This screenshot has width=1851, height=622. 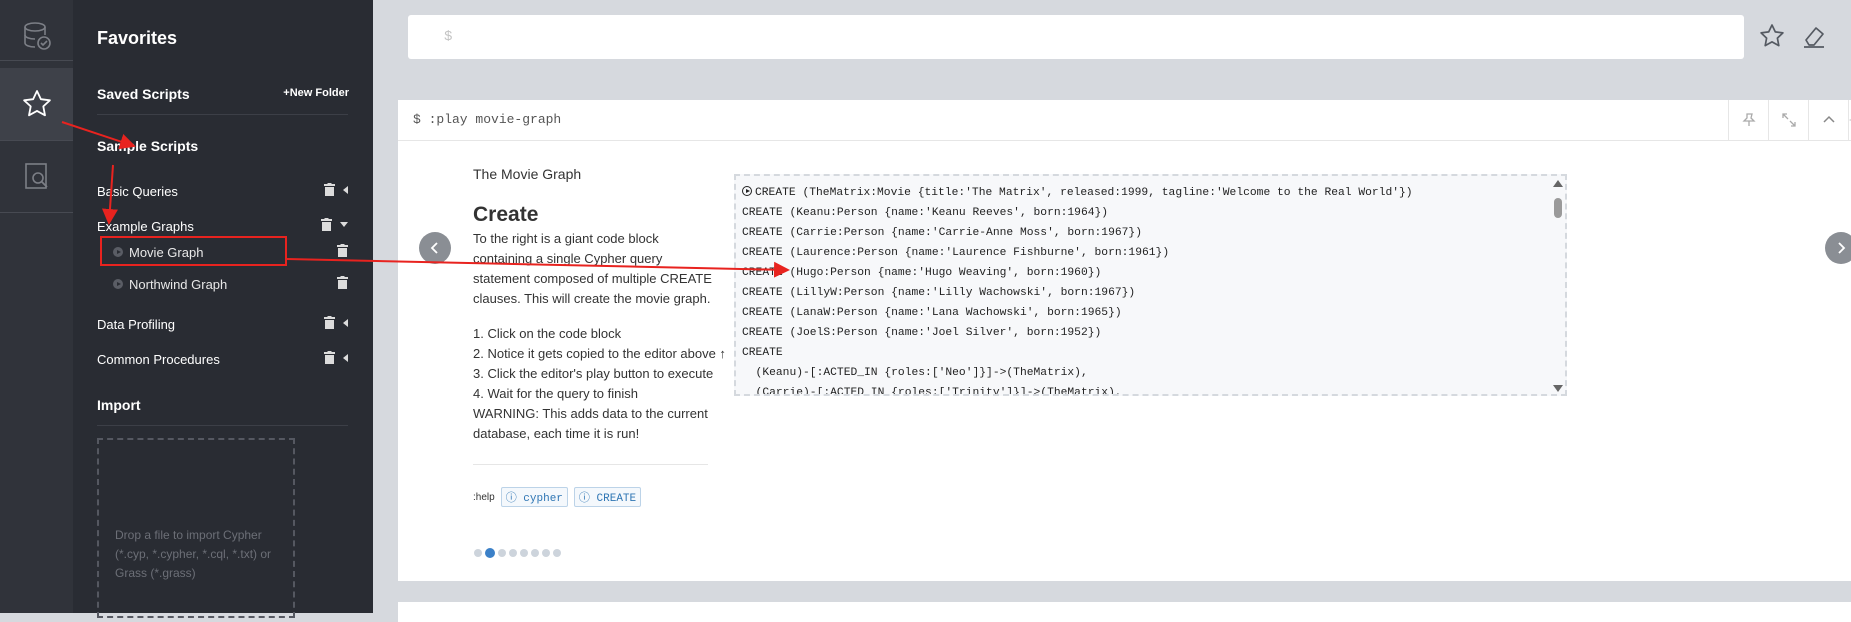 I want to click on step-line: database, each time it is run!, so click(x=556, y=433).